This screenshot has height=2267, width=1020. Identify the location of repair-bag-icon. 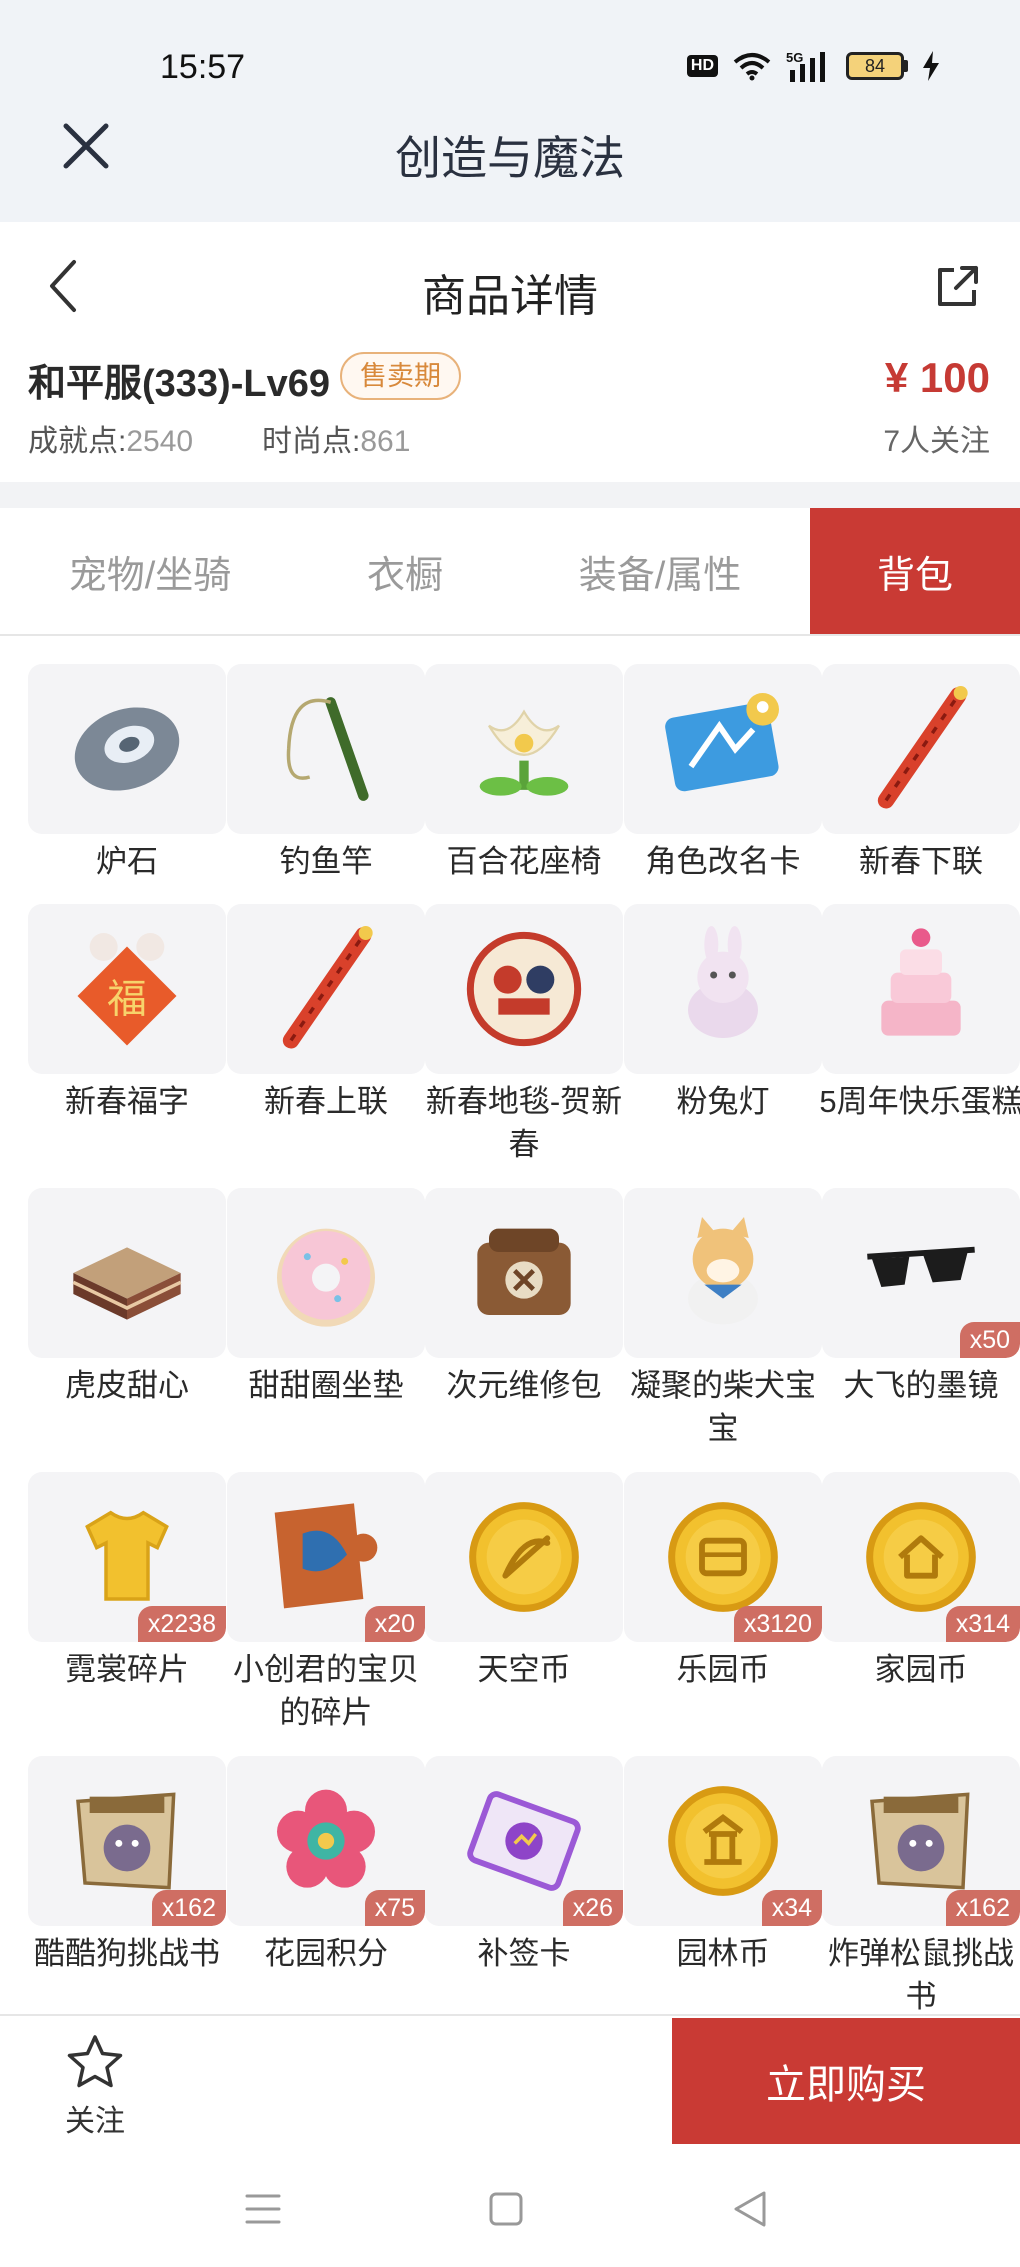
(524, 1271).